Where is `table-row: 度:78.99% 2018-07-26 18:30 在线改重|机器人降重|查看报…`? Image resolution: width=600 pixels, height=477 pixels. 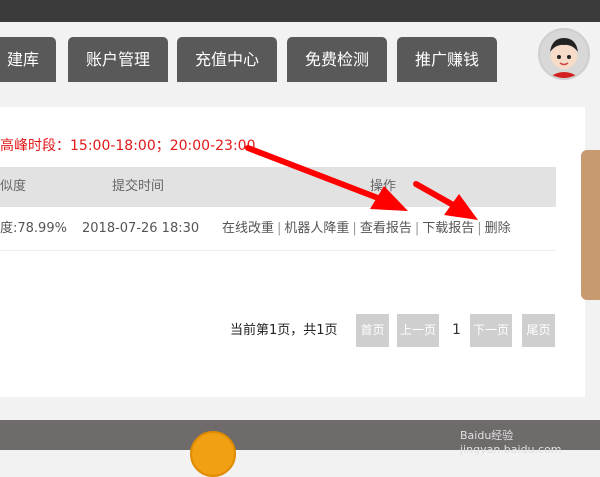 table-row: 度:78.99% 2018-07-26 18:30 在线改重|机器人降重|查看报… is located at coordinates (278, 229).